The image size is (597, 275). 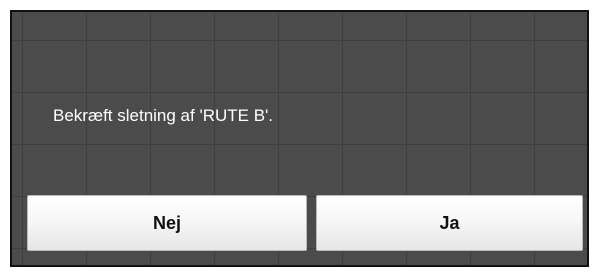 I want to click on yes-button: Ja, so click(x=449, y=223).